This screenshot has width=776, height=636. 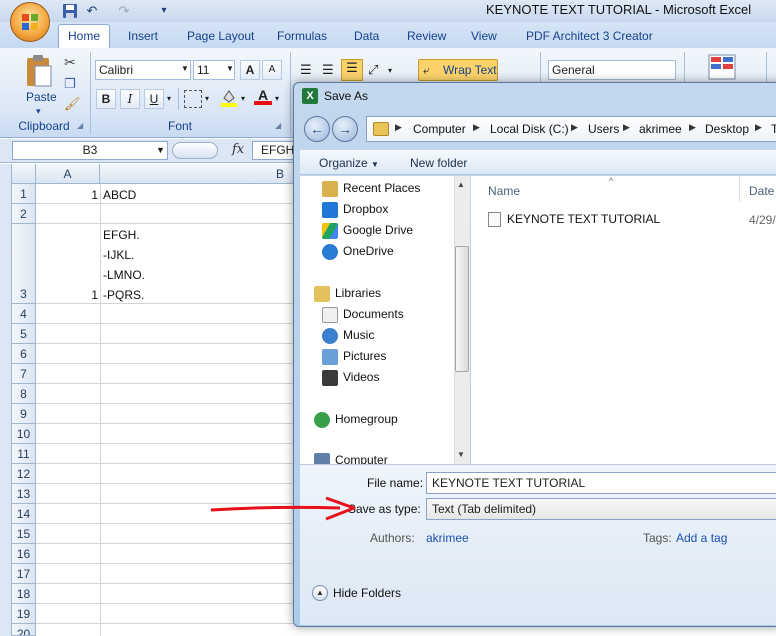 I want to click on cell-b1: ABCD, so click(x=119, y=195).